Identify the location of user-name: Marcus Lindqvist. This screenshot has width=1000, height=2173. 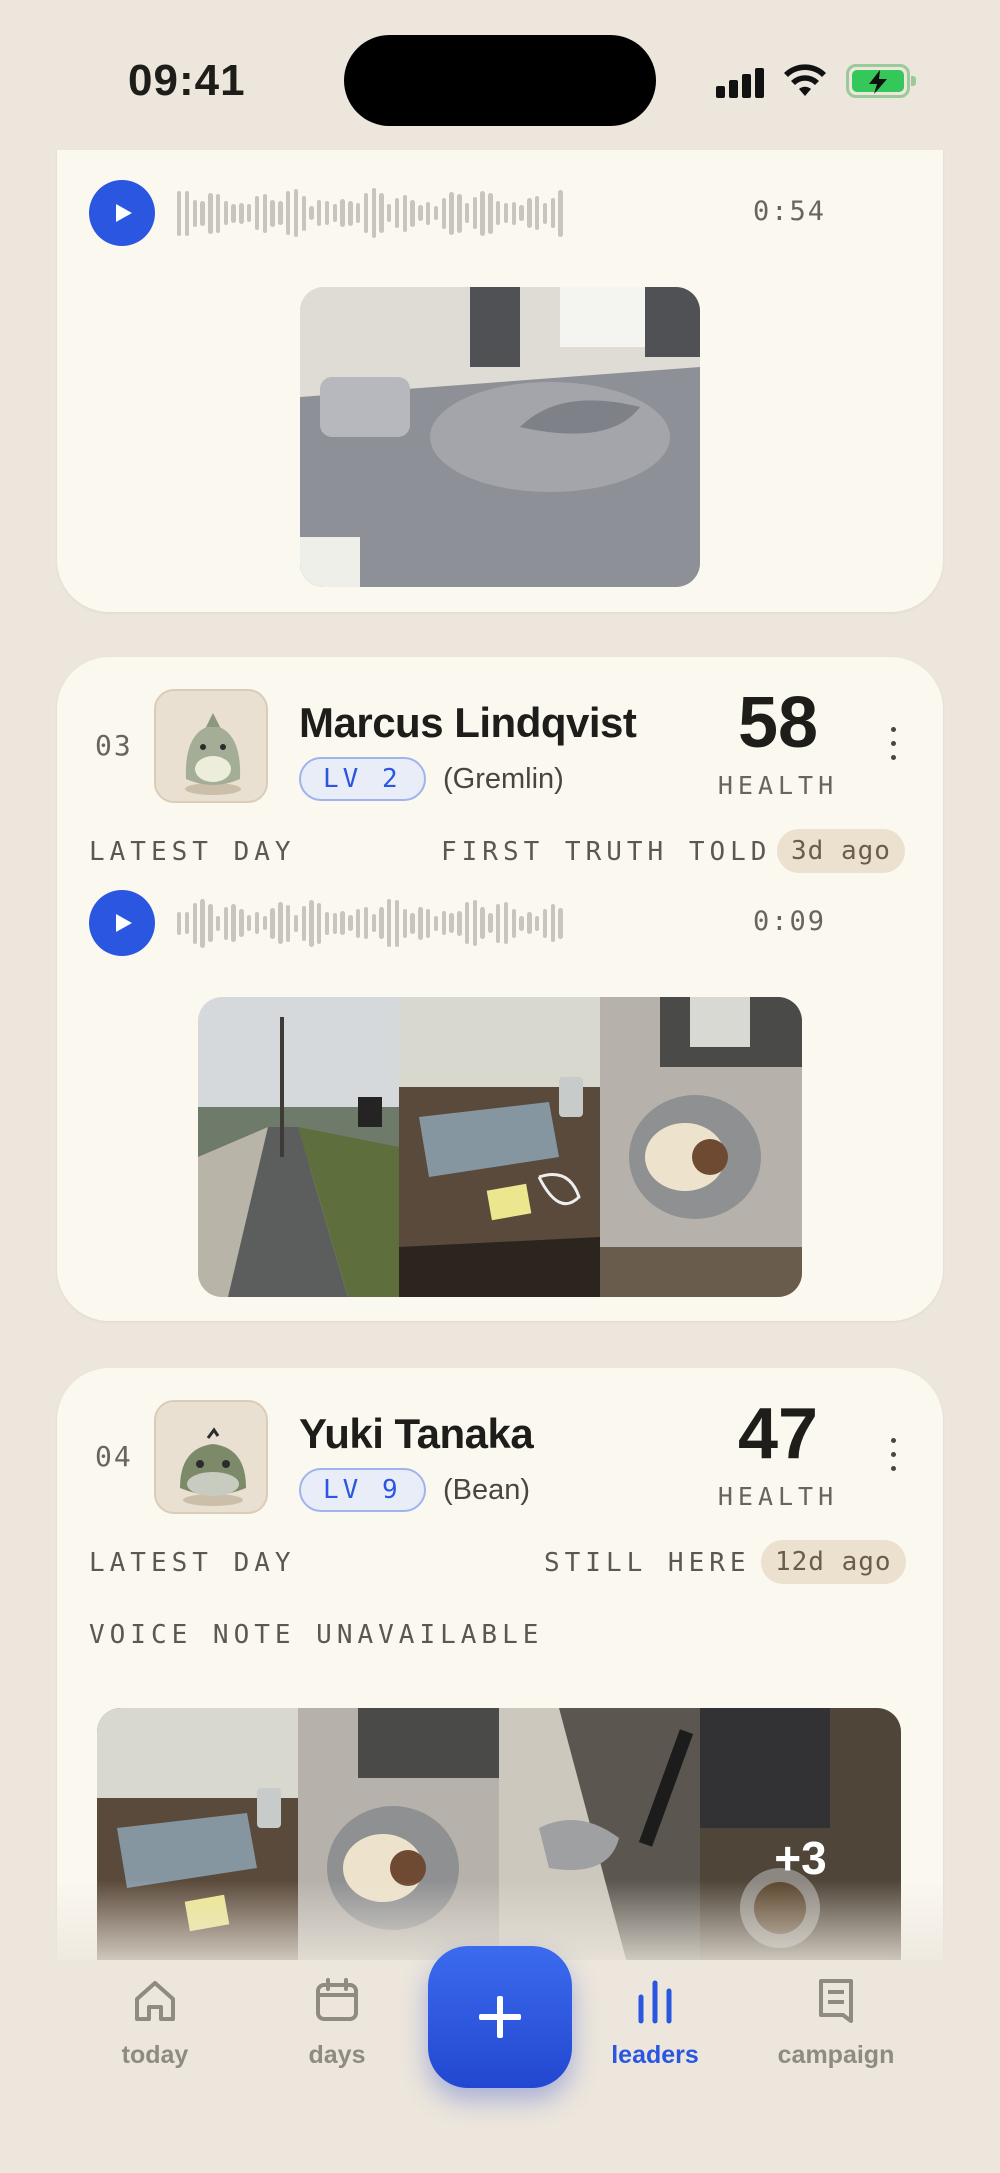
(468, 723).